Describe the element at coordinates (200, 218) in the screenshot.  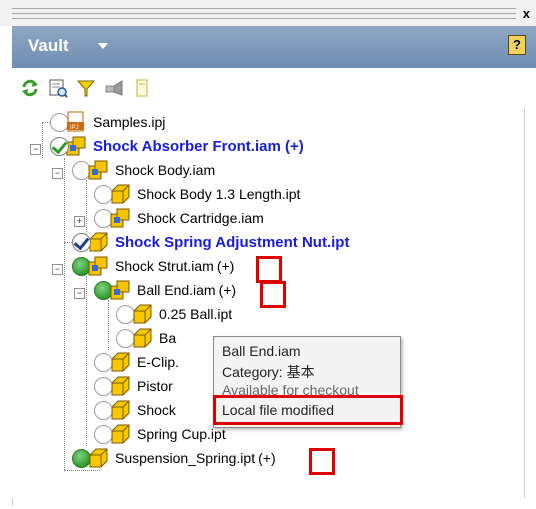
I see `tree-item-label: Shock Cartridge.iam` at that location.